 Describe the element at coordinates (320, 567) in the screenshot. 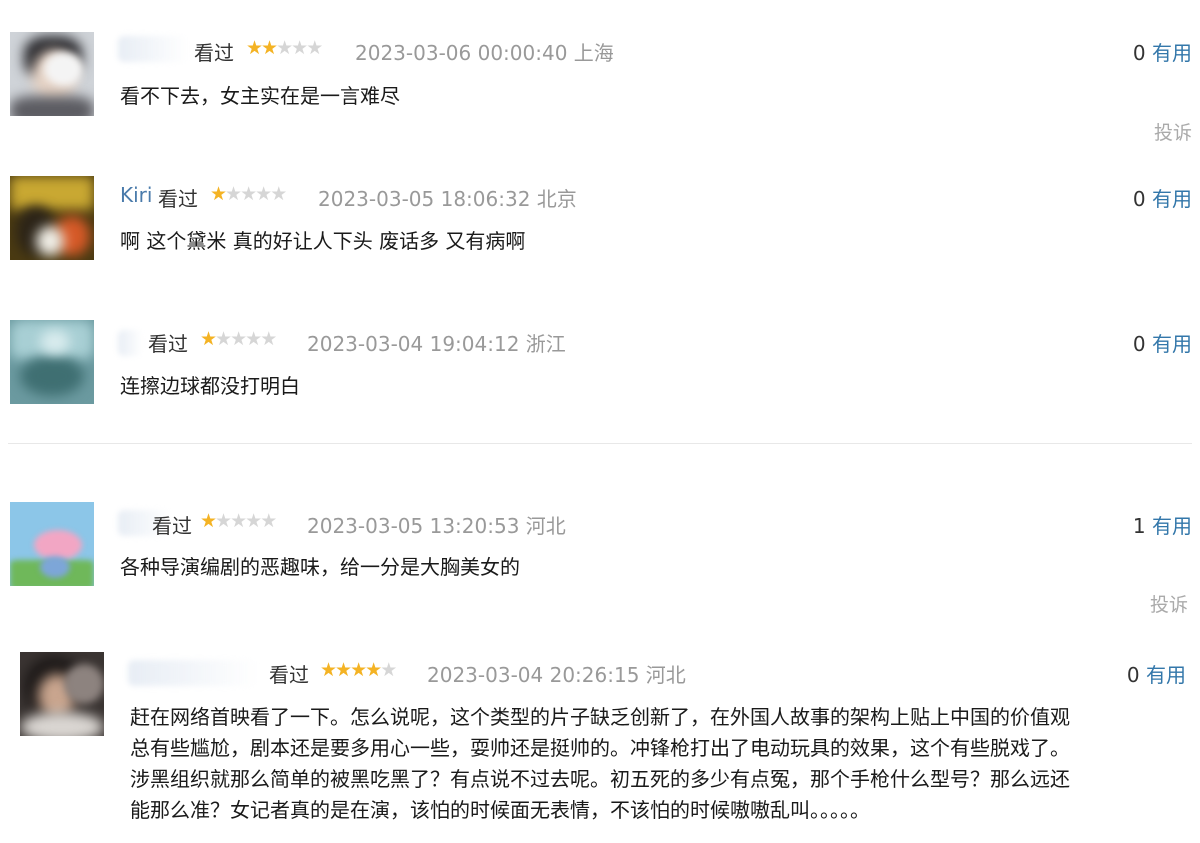

I see `review-content: 各种导演编剧的恶趣味，给一分是大胸美女的` at that location.